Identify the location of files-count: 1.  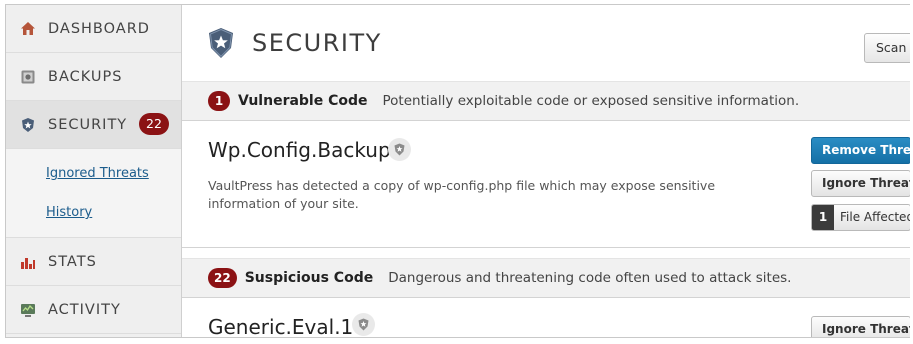
(823, 217).